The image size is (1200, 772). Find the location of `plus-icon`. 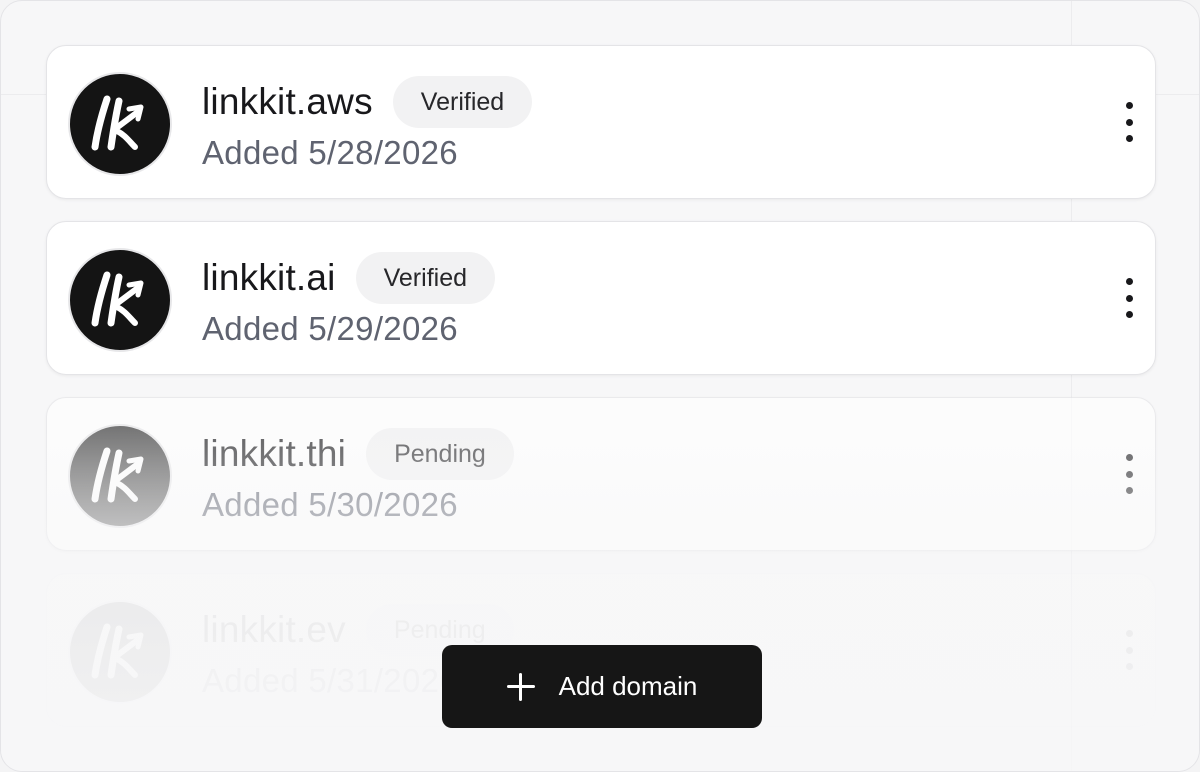

plus-icon is located at coordinates (520, 686).